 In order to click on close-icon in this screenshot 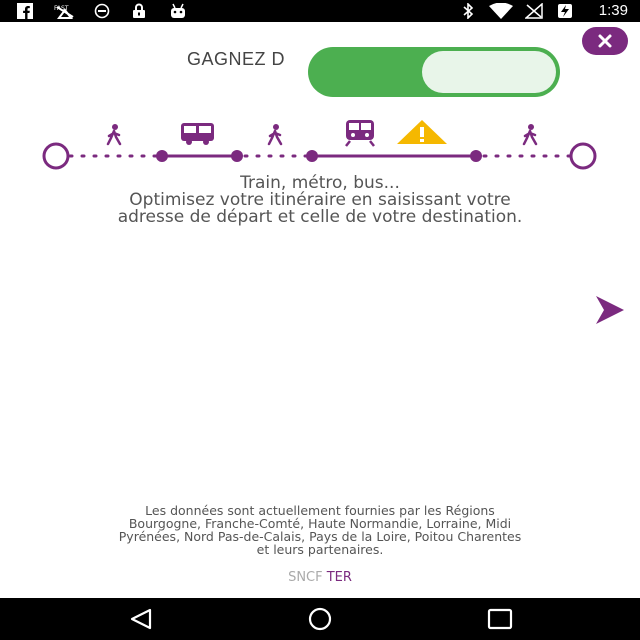, I will do `click(605, 41)`.